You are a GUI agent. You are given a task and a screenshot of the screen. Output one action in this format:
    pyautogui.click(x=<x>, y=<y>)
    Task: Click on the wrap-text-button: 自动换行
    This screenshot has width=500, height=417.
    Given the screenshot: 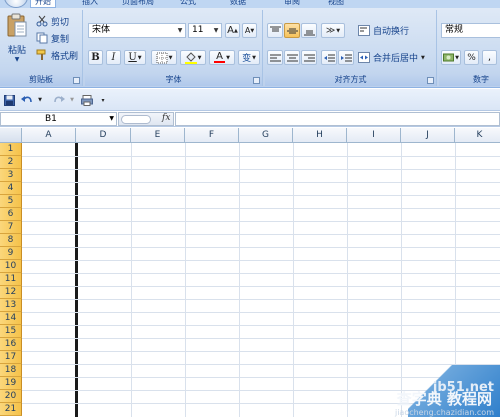 What is the action you would take?
    pyautogui.click(x=388, y=30)
    